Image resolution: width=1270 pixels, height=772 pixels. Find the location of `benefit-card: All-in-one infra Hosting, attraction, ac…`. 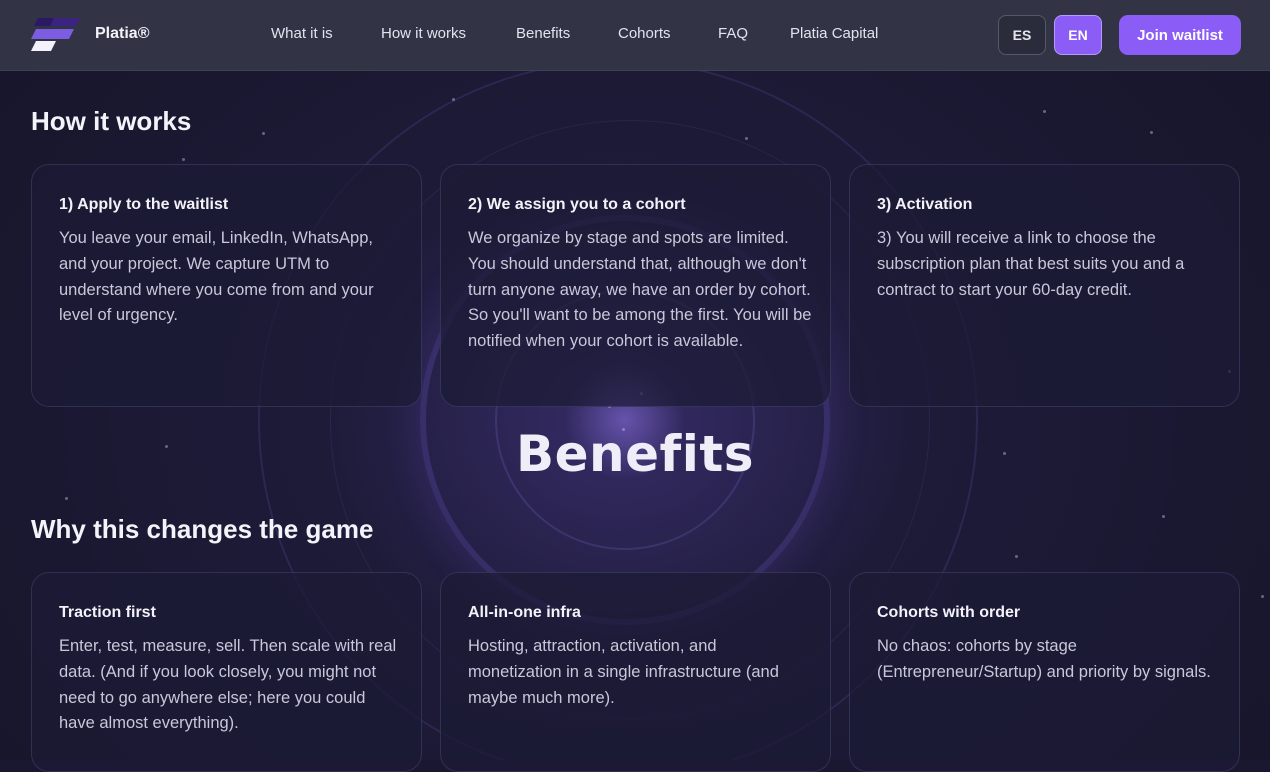

benefit-card: All-in-one infra Hosting, attraction, ac… is located at coordinates (635, 672).